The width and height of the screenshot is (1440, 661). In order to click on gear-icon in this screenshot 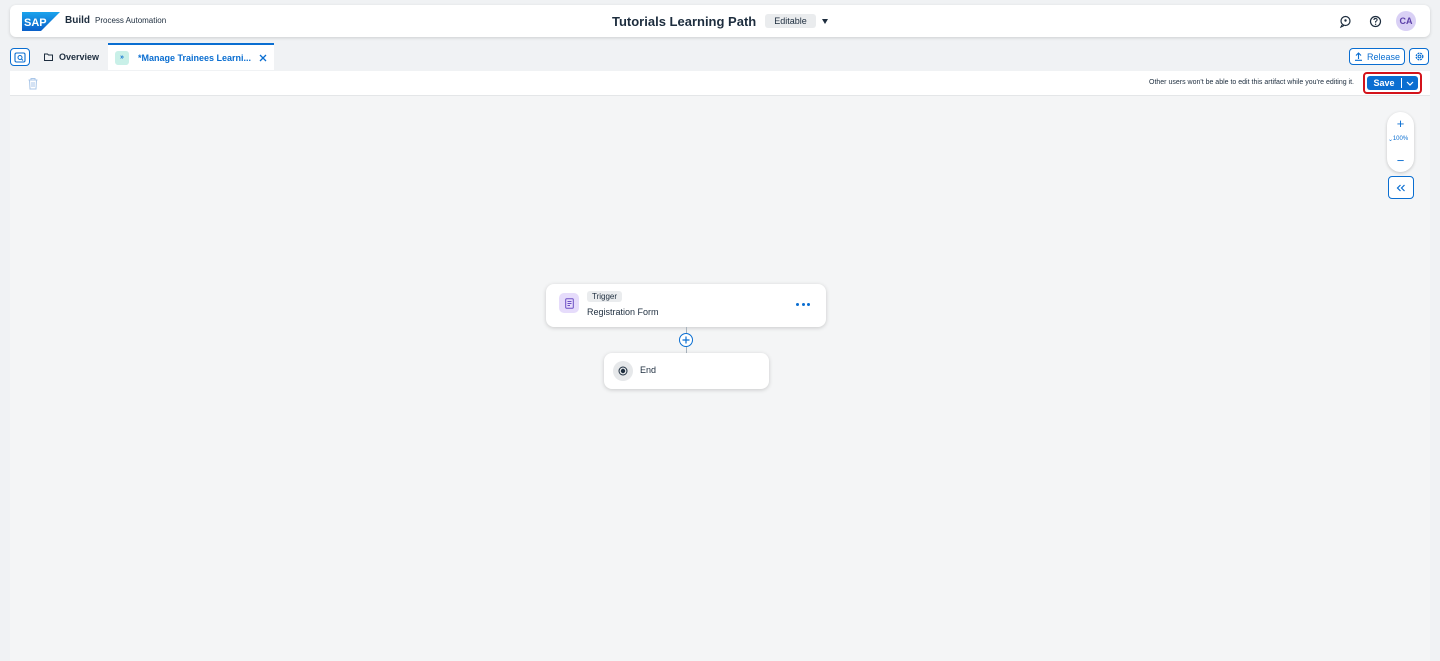, I will do `click(1419, 56)`.